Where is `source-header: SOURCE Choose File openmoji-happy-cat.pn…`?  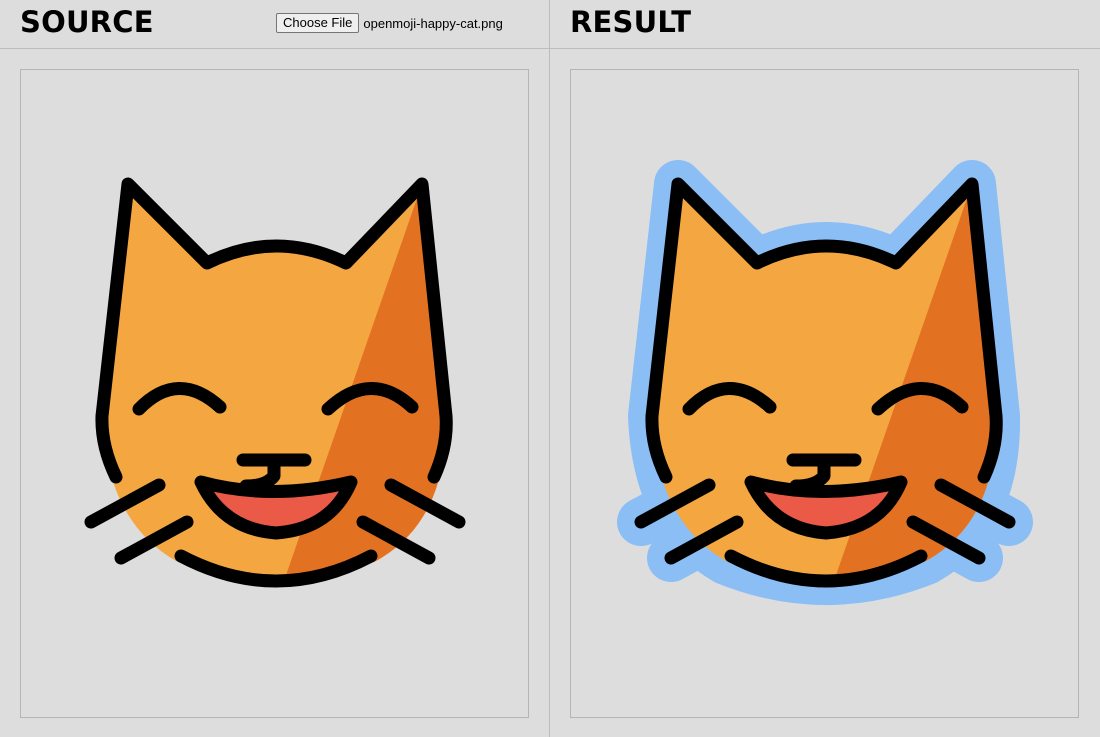 source-header: SOURCE Choose File openmoji-happy-cat.pn… is located at coordinates (274, 24).